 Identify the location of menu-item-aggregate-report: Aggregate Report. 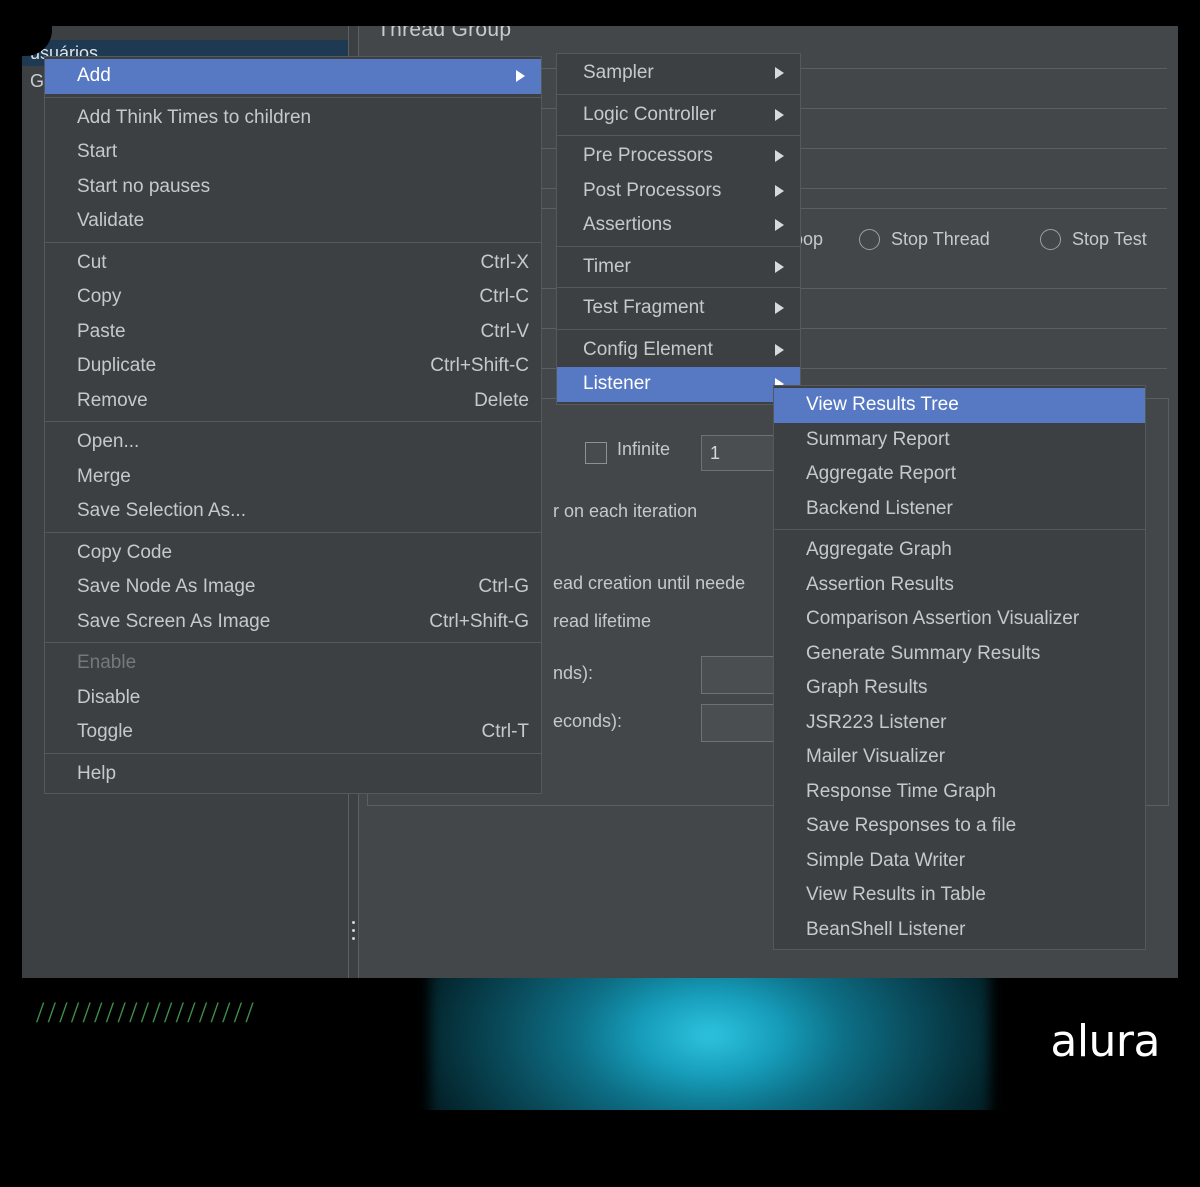
(959, 474).